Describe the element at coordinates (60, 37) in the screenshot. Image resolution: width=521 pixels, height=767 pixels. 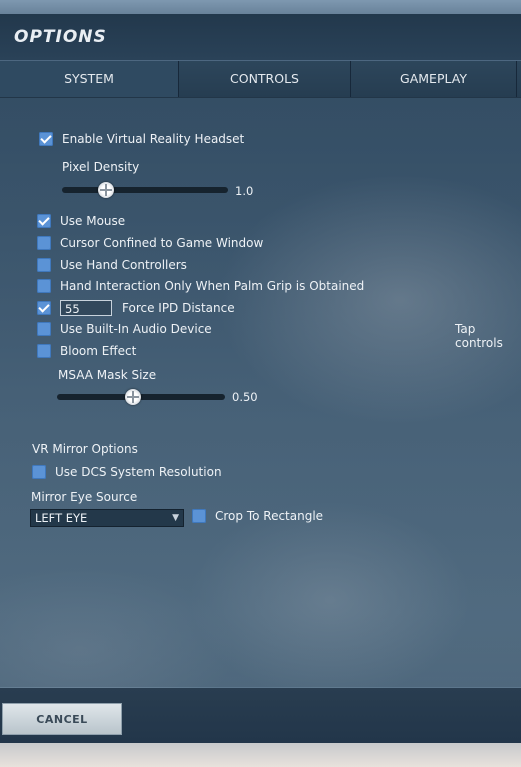
I see `page-title: OPTIONS` at that location.